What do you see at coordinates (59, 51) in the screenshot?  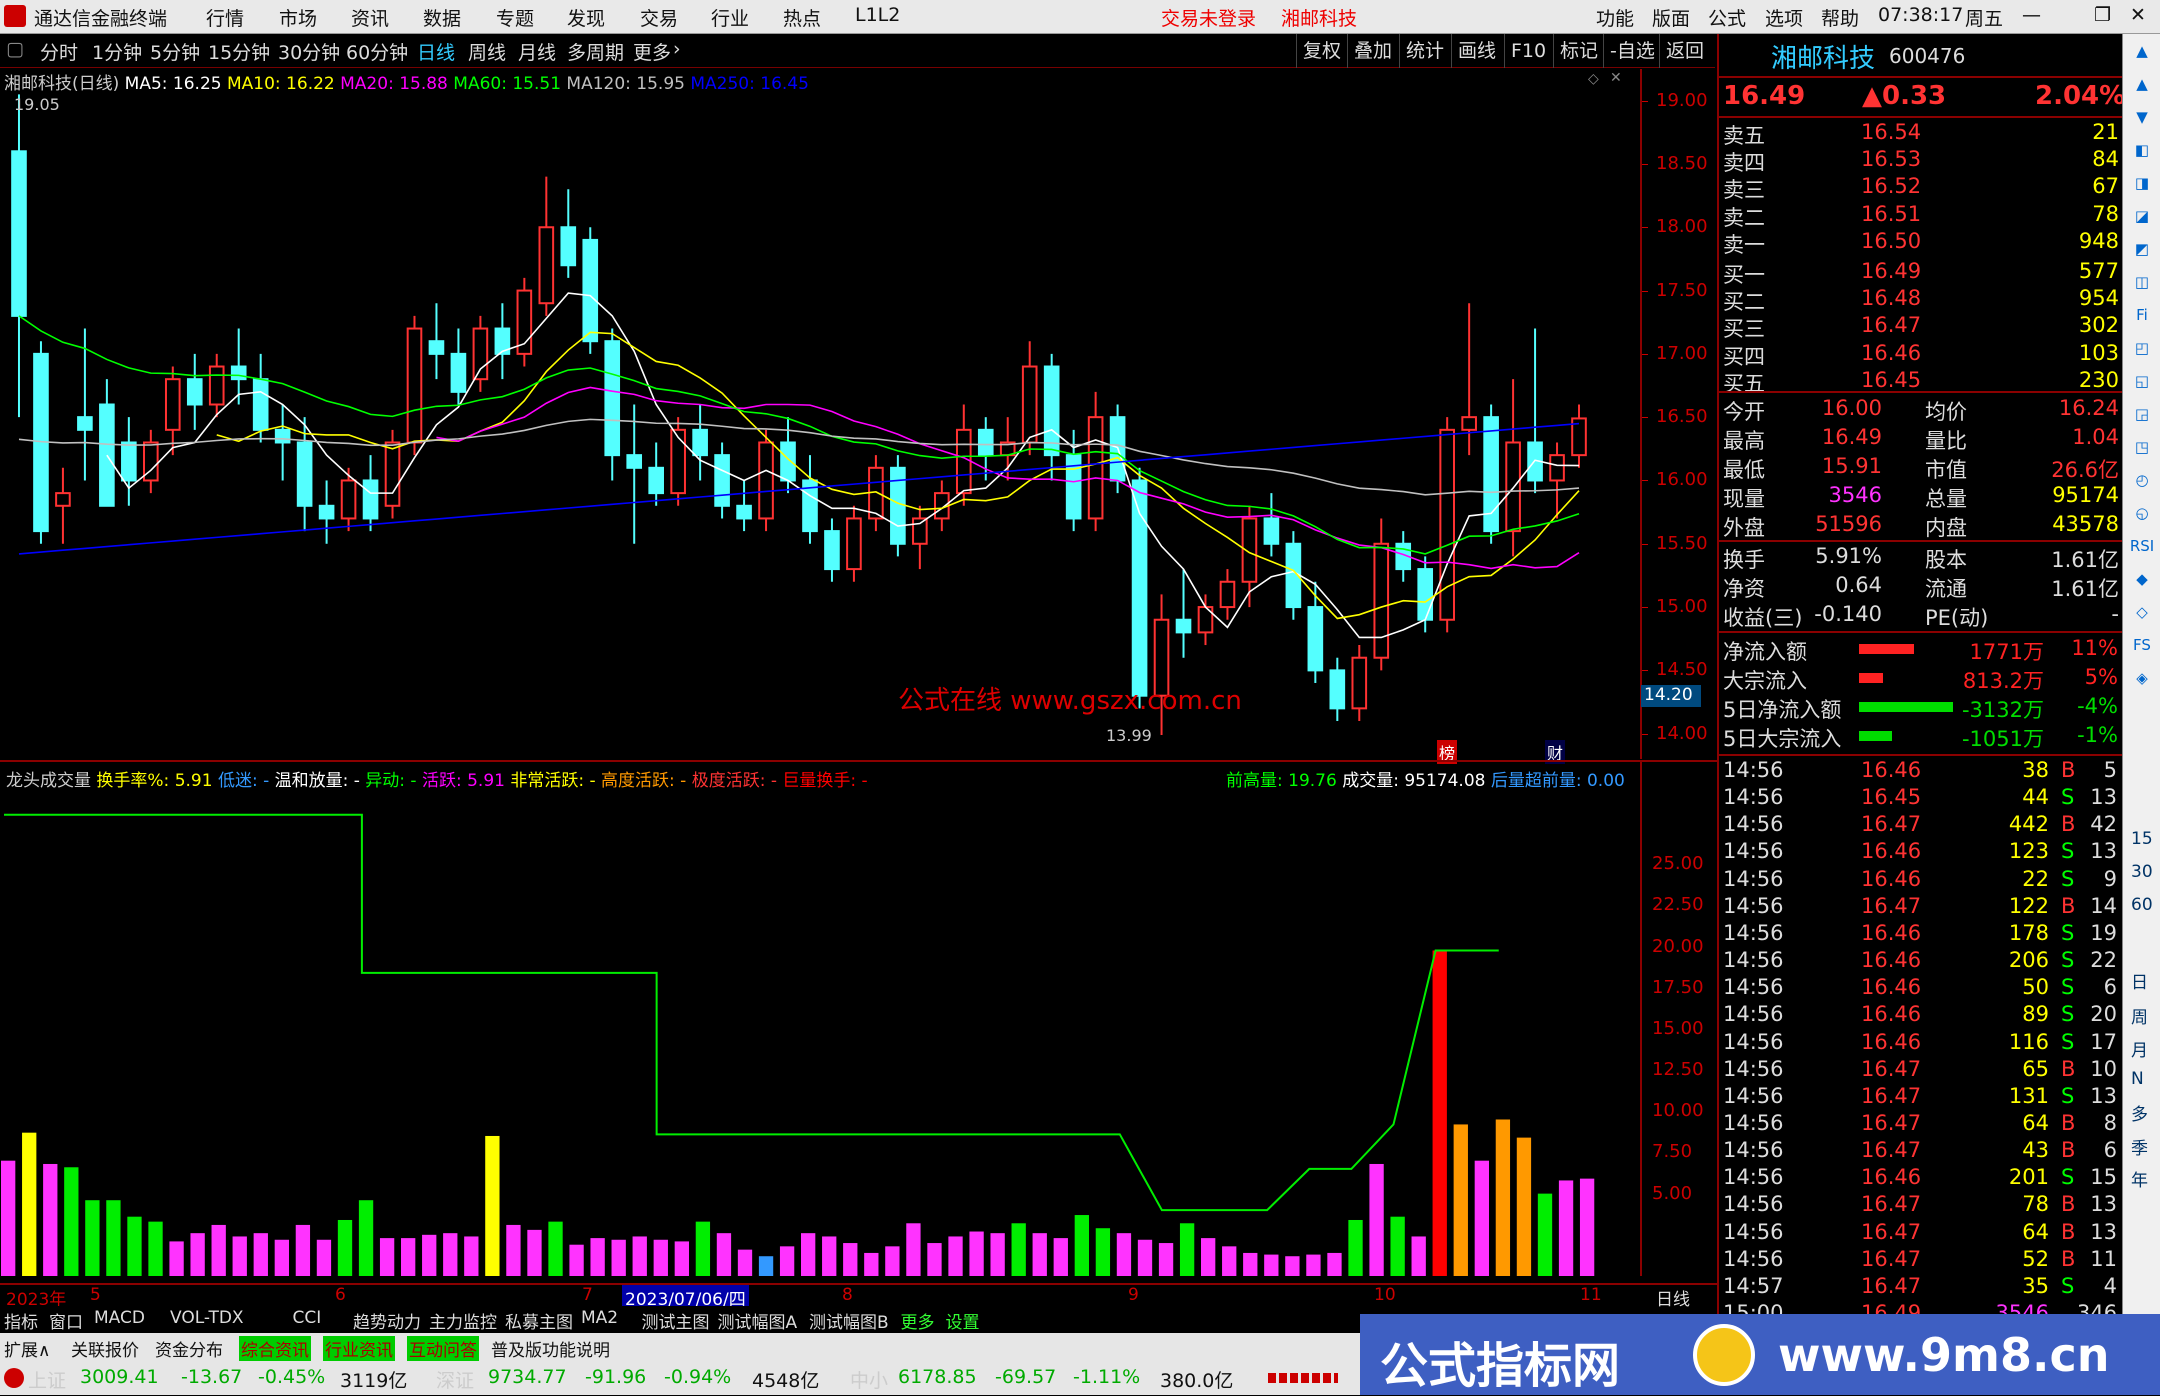 I see `tf-tab: 分时` at bounding box center [59, 51].